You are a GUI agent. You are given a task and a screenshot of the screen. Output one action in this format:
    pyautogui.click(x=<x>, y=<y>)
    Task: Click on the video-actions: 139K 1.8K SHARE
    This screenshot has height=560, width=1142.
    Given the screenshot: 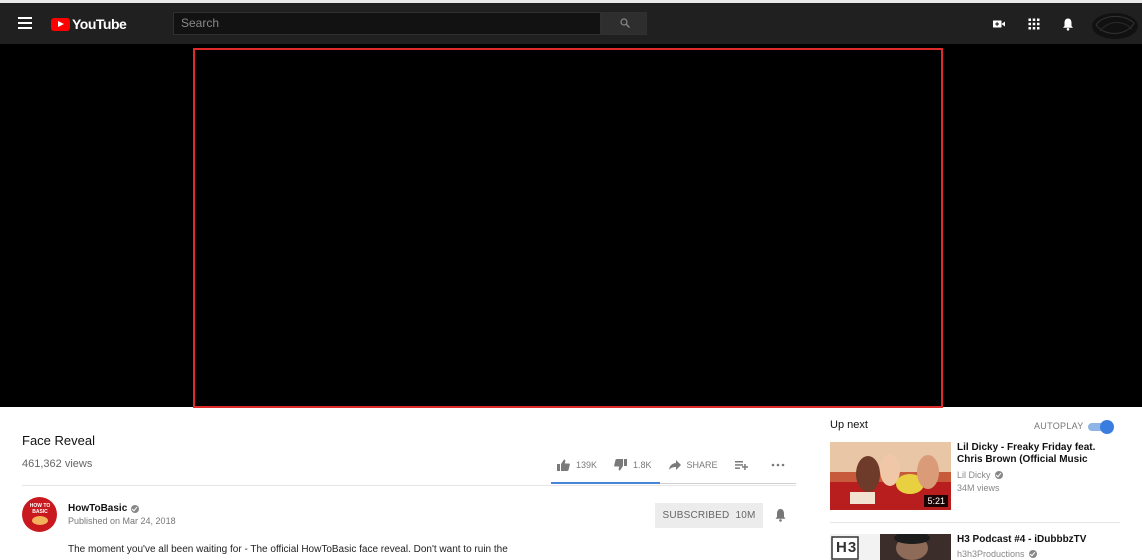 What is the action you would take?
    pyautogui.click(x=682, y=465)
    